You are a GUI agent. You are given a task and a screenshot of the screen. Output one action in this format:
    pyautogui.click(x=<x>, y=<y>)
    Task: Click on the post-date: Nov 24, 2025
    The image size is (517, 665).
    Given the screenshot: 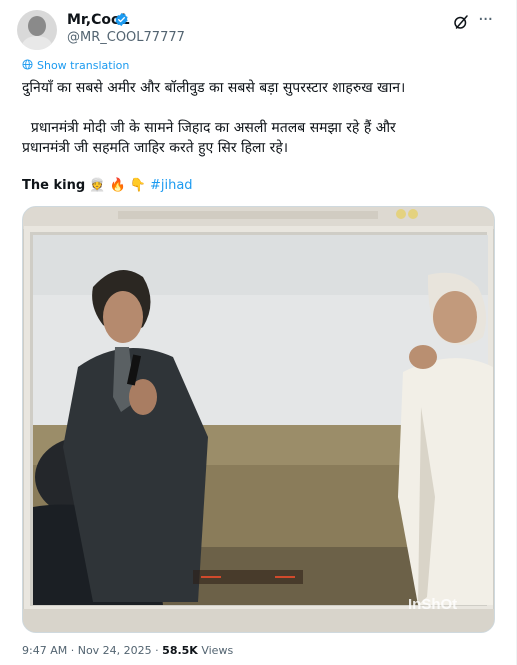 What is the action you would take?
    pyautogui.click(x=115, y=650)
    